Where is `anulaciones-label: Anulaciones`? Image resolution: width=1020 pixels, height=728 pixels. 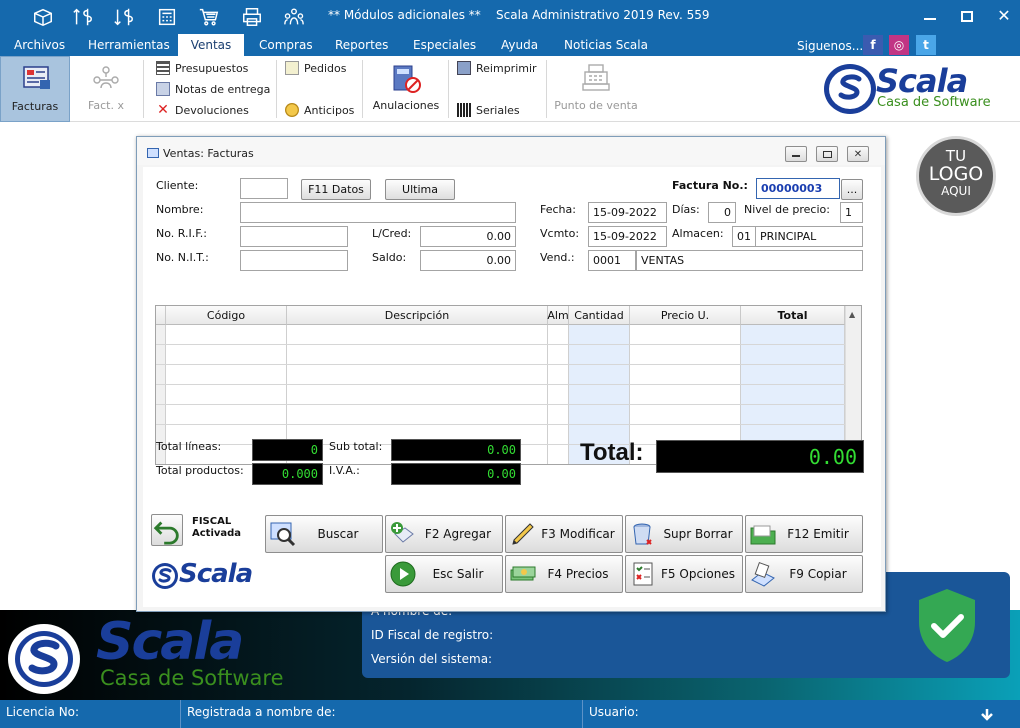 anulaciones-label: Anulaciones is located at coordinates (406, 105).